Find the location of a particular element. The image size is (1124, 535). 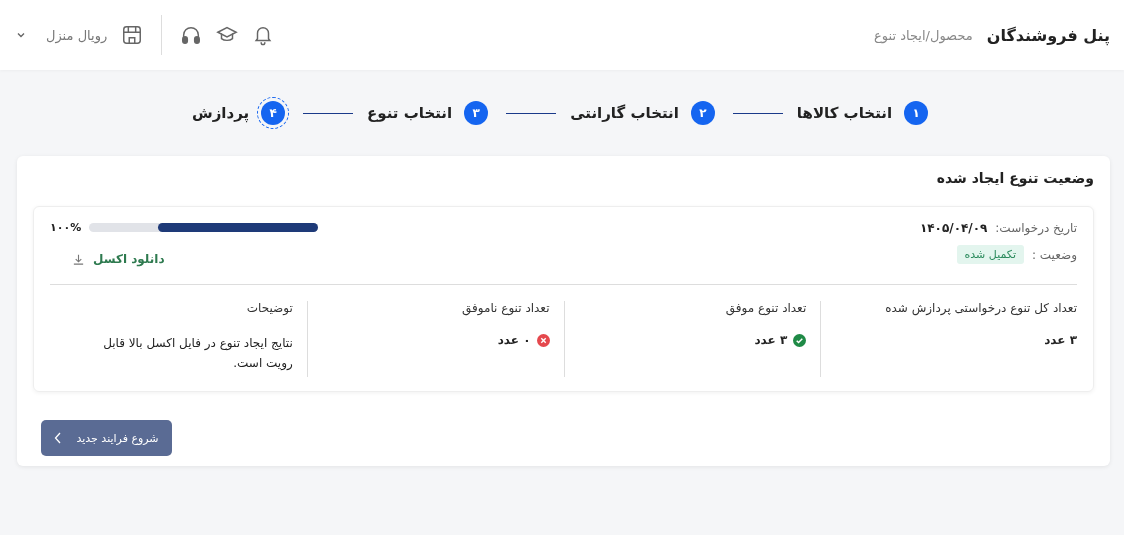

chevron-left-icon is located at coordinates (58, 438).